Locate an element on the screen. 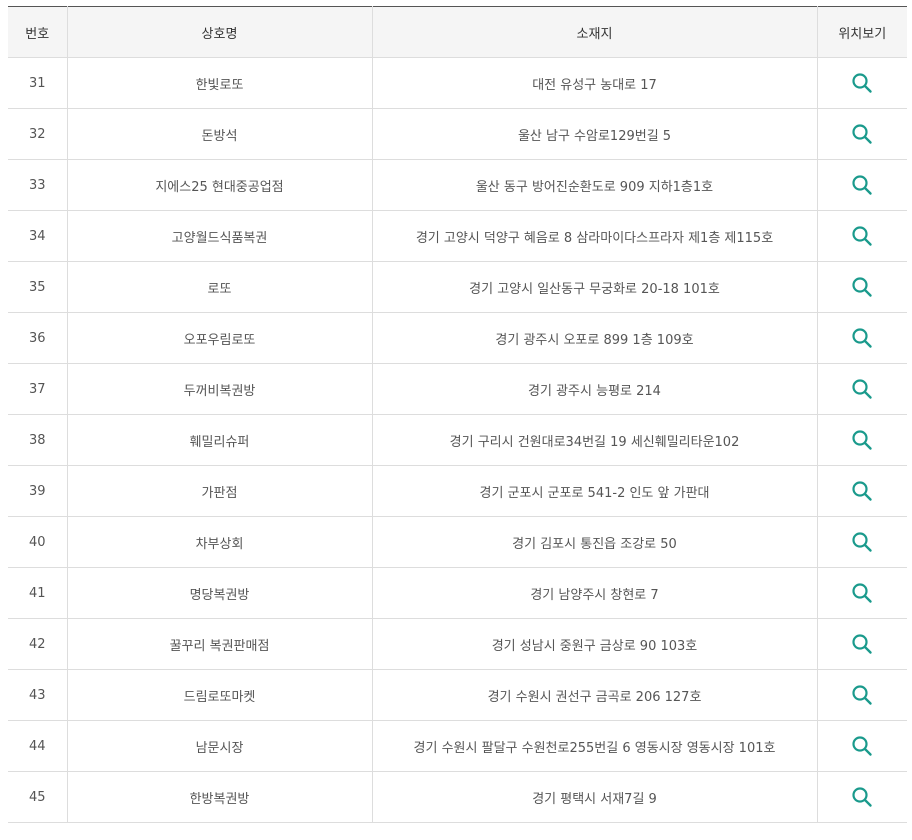 The image size is (912, 840). header-store-name: 상호명 is located at coordinates (219, 32).